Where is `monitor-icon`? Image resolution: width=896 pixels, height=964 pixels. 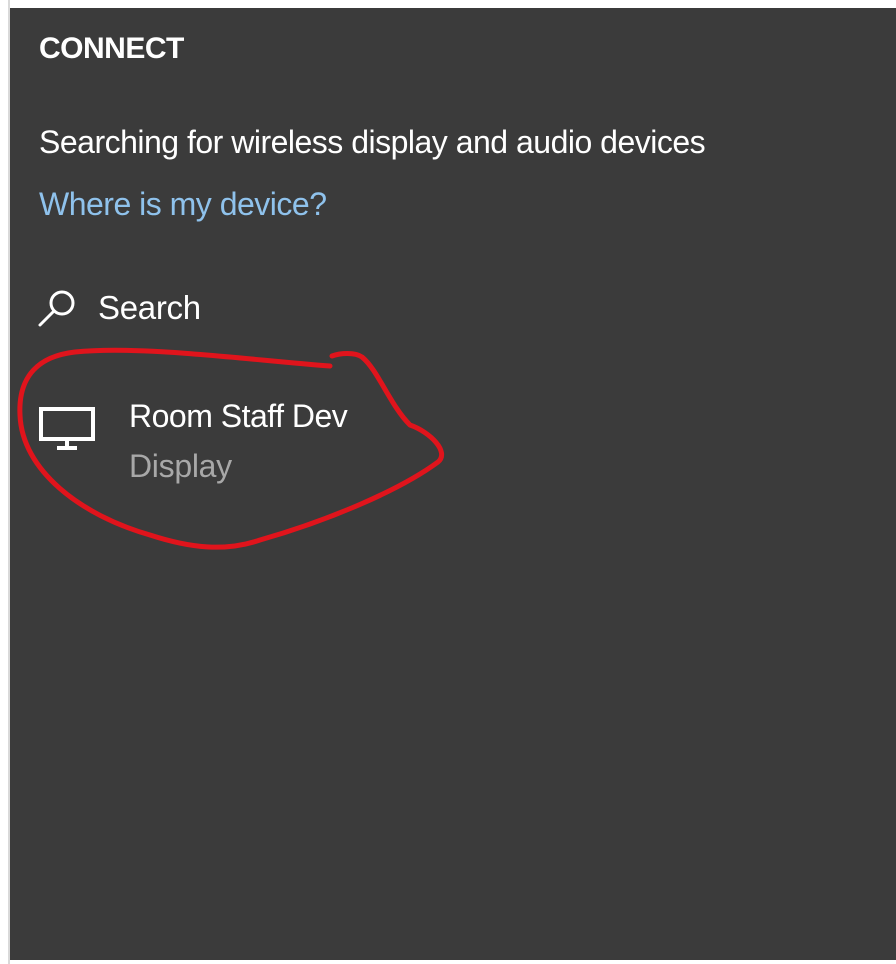 monitor-icon is located at coordinates (68, 433).